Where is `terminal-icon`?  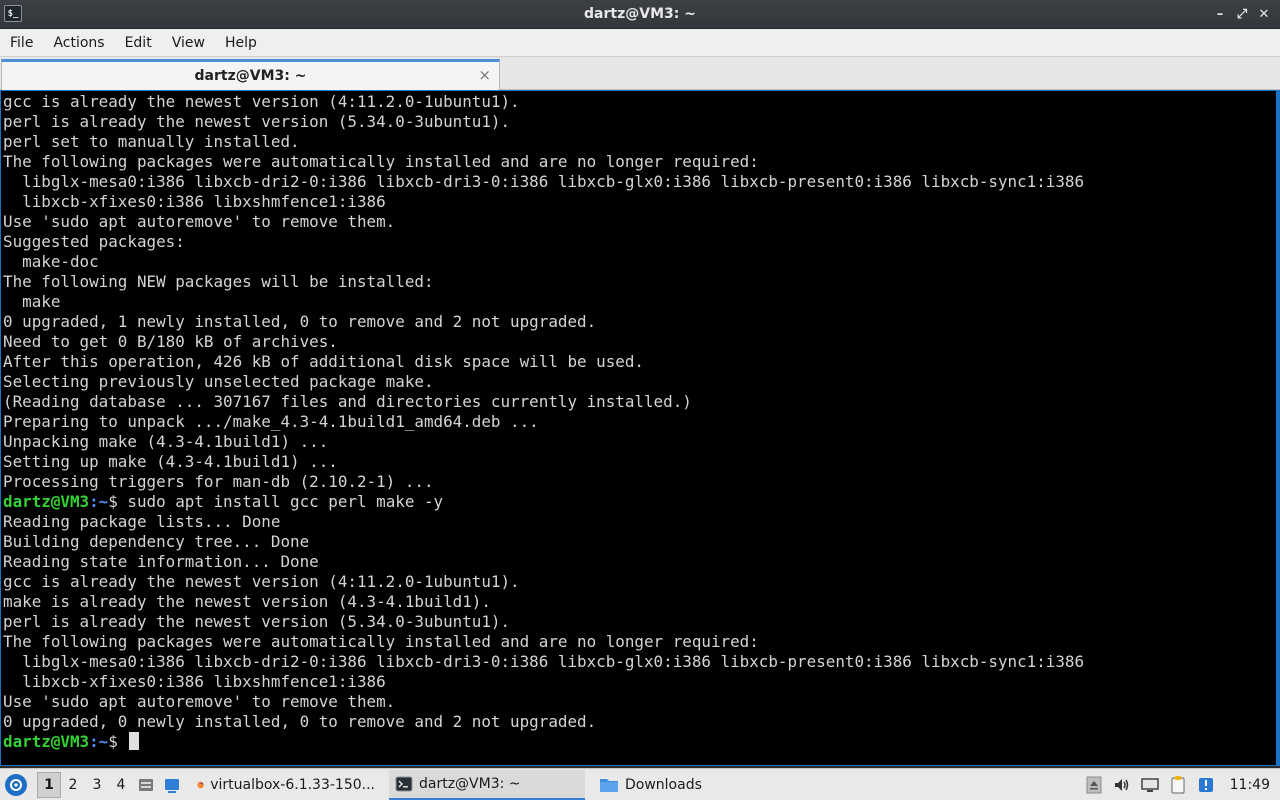 terminal-icon is located at coordinates (404, 783).